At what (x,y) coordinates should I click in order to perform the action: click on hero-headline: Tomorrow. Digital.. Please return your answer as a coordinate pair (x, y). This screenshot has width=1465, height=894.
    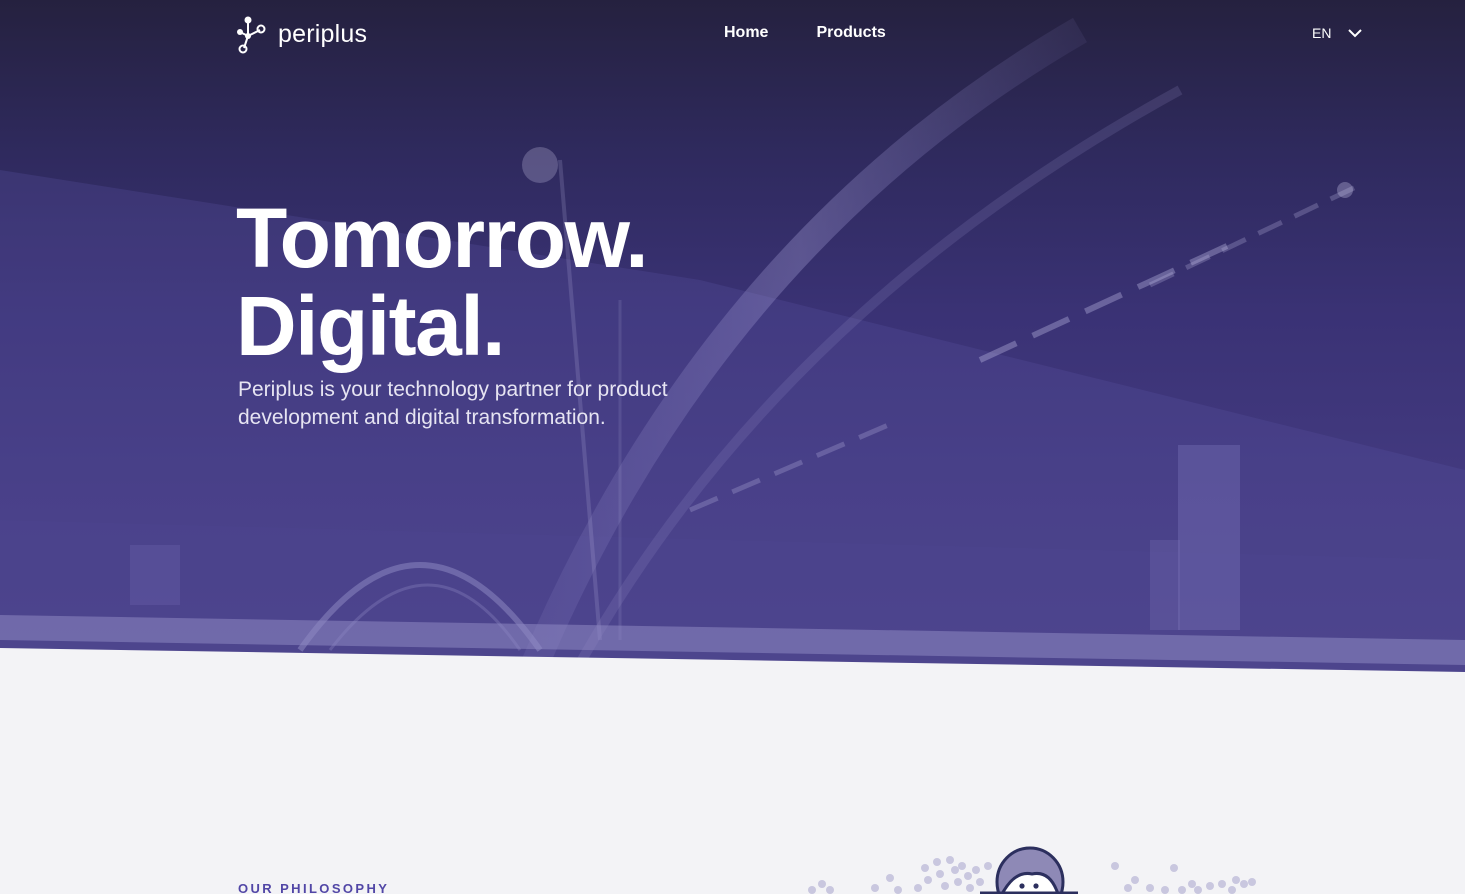
    Looking at the image, I should click on (442, 282).